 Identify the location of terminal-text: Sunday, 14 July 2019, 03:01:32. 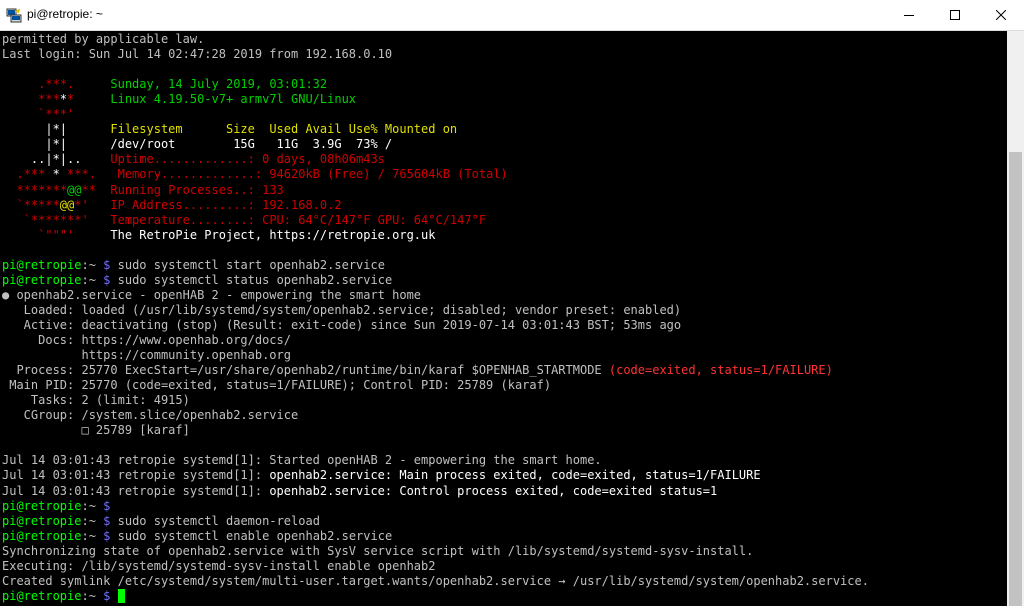
(219, 84).